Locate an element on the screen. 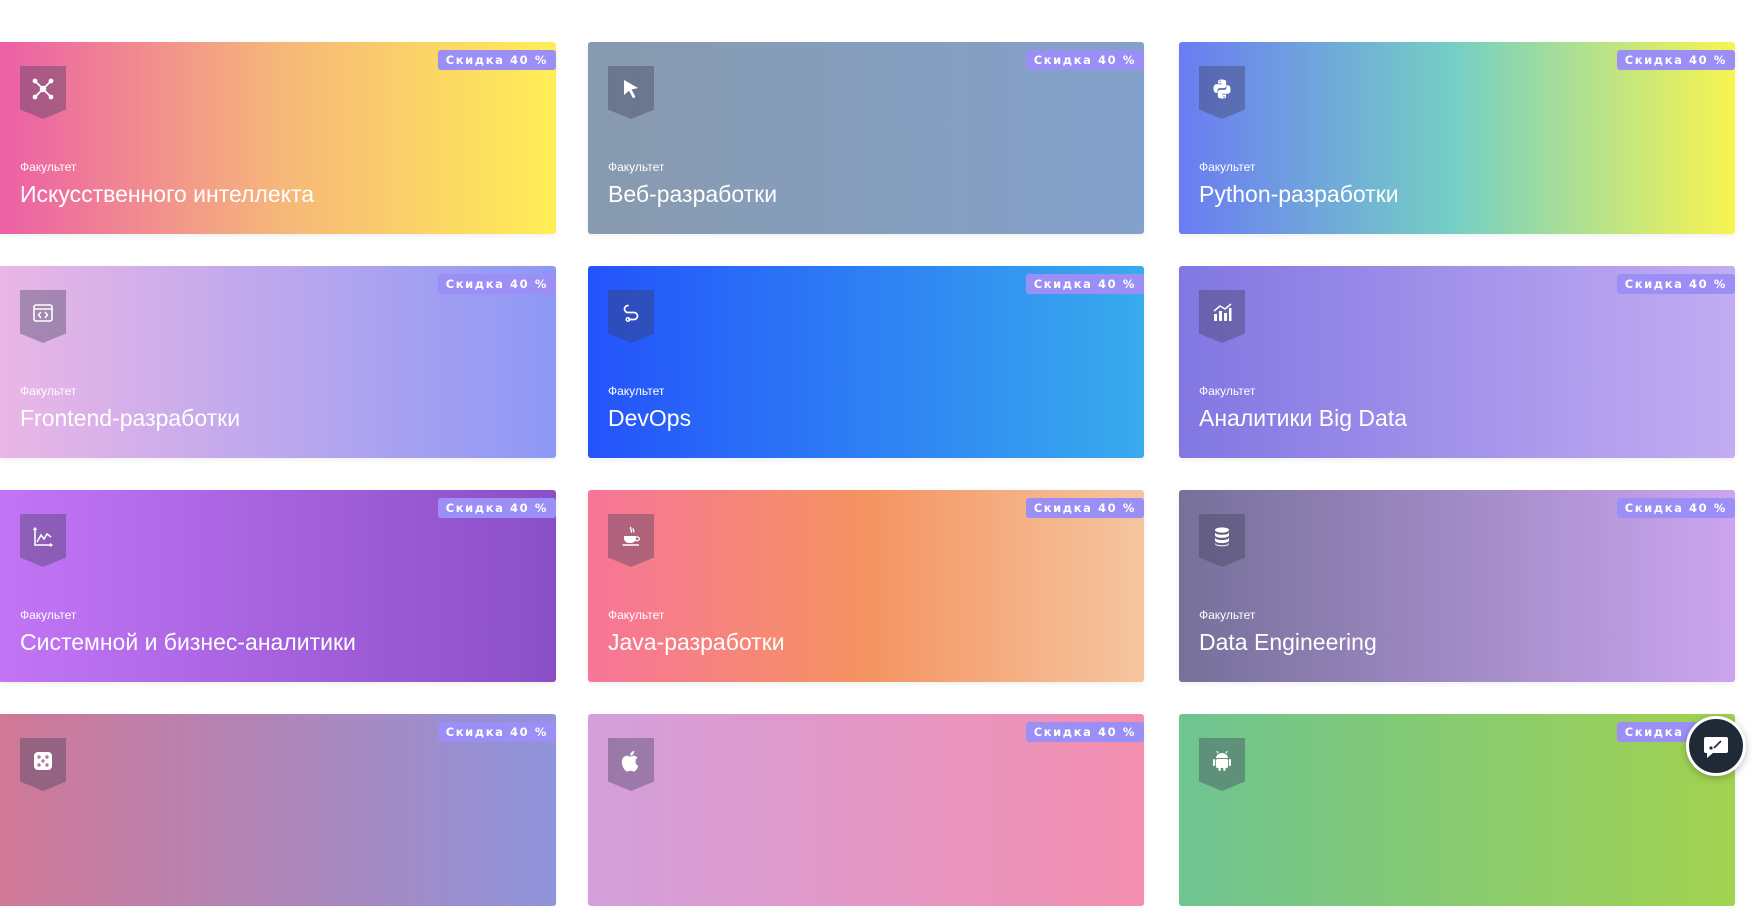  bar-chart-icon is located at coordinates (1222, 312).